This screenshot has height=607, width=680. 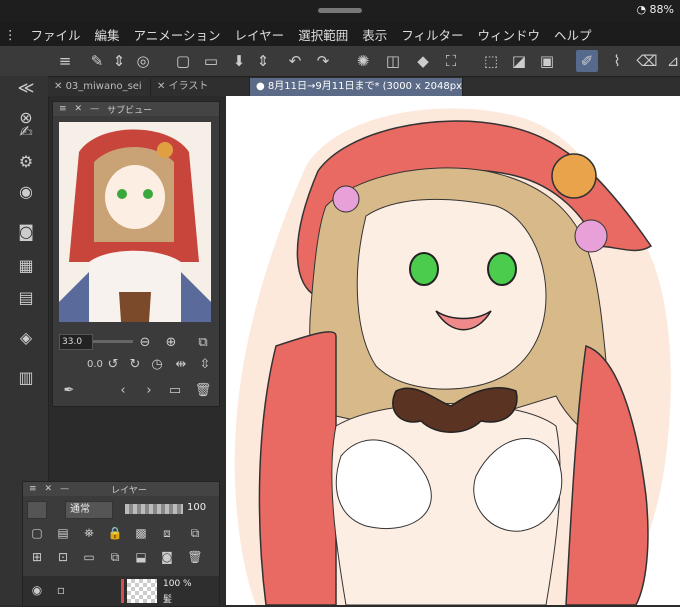 I want to click on layer-opacity: 100 %, so click(x=177, y=584).